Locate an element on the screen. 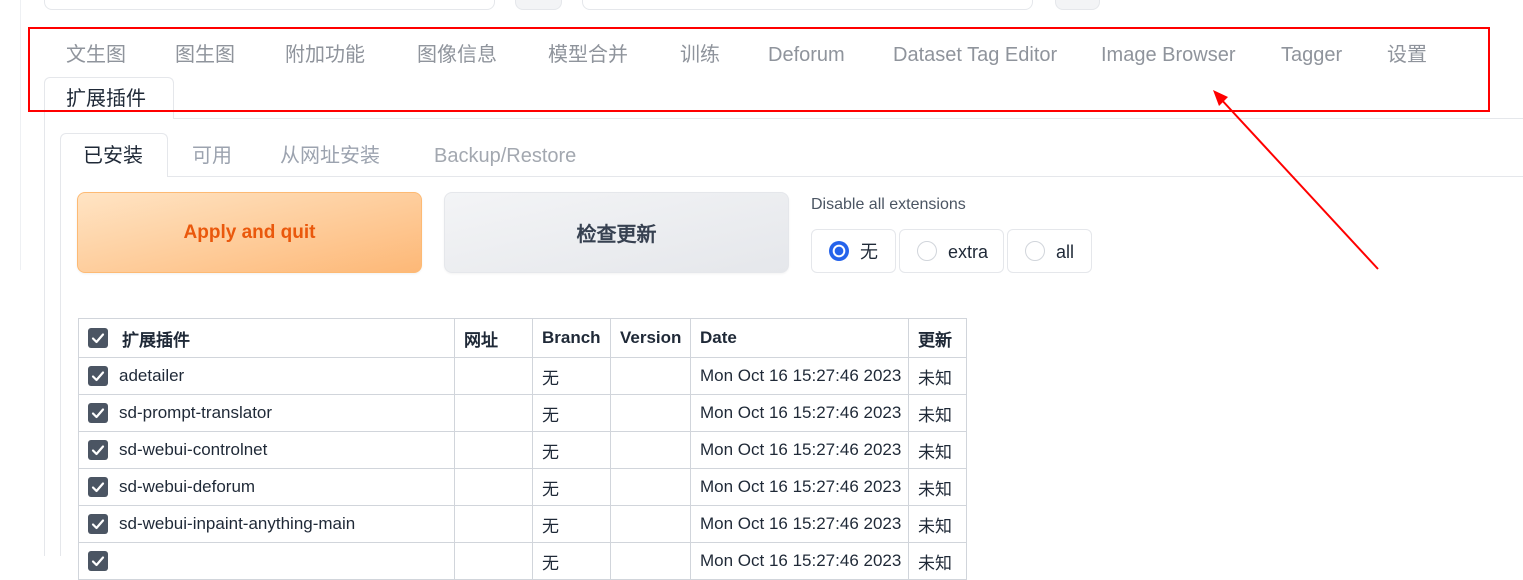  tab-txt2img: 文生图 is located at coordinates (96, 55).